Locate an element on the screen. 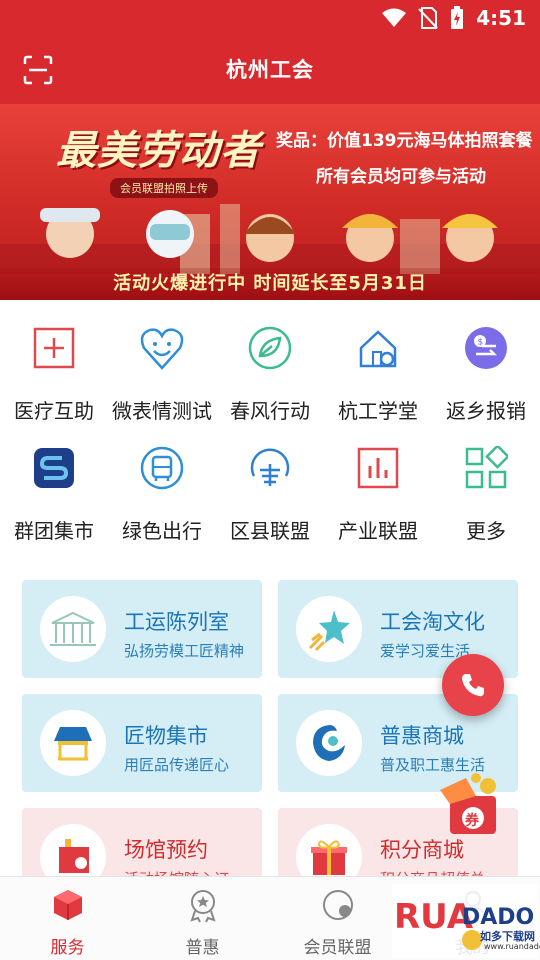 The height and width of the screenshot is (960, 540). card-title: 工运陈列室 is located at coordinates (176, 622).